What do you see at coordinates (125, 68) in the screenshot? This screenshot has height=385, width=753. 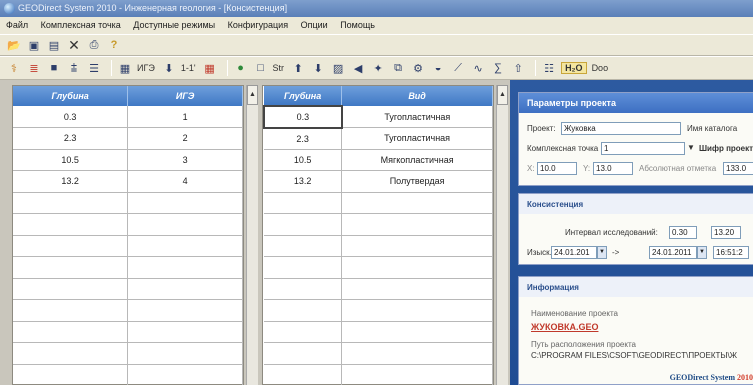 I see `table-icon: ▦` at bounding box center [125, 68].